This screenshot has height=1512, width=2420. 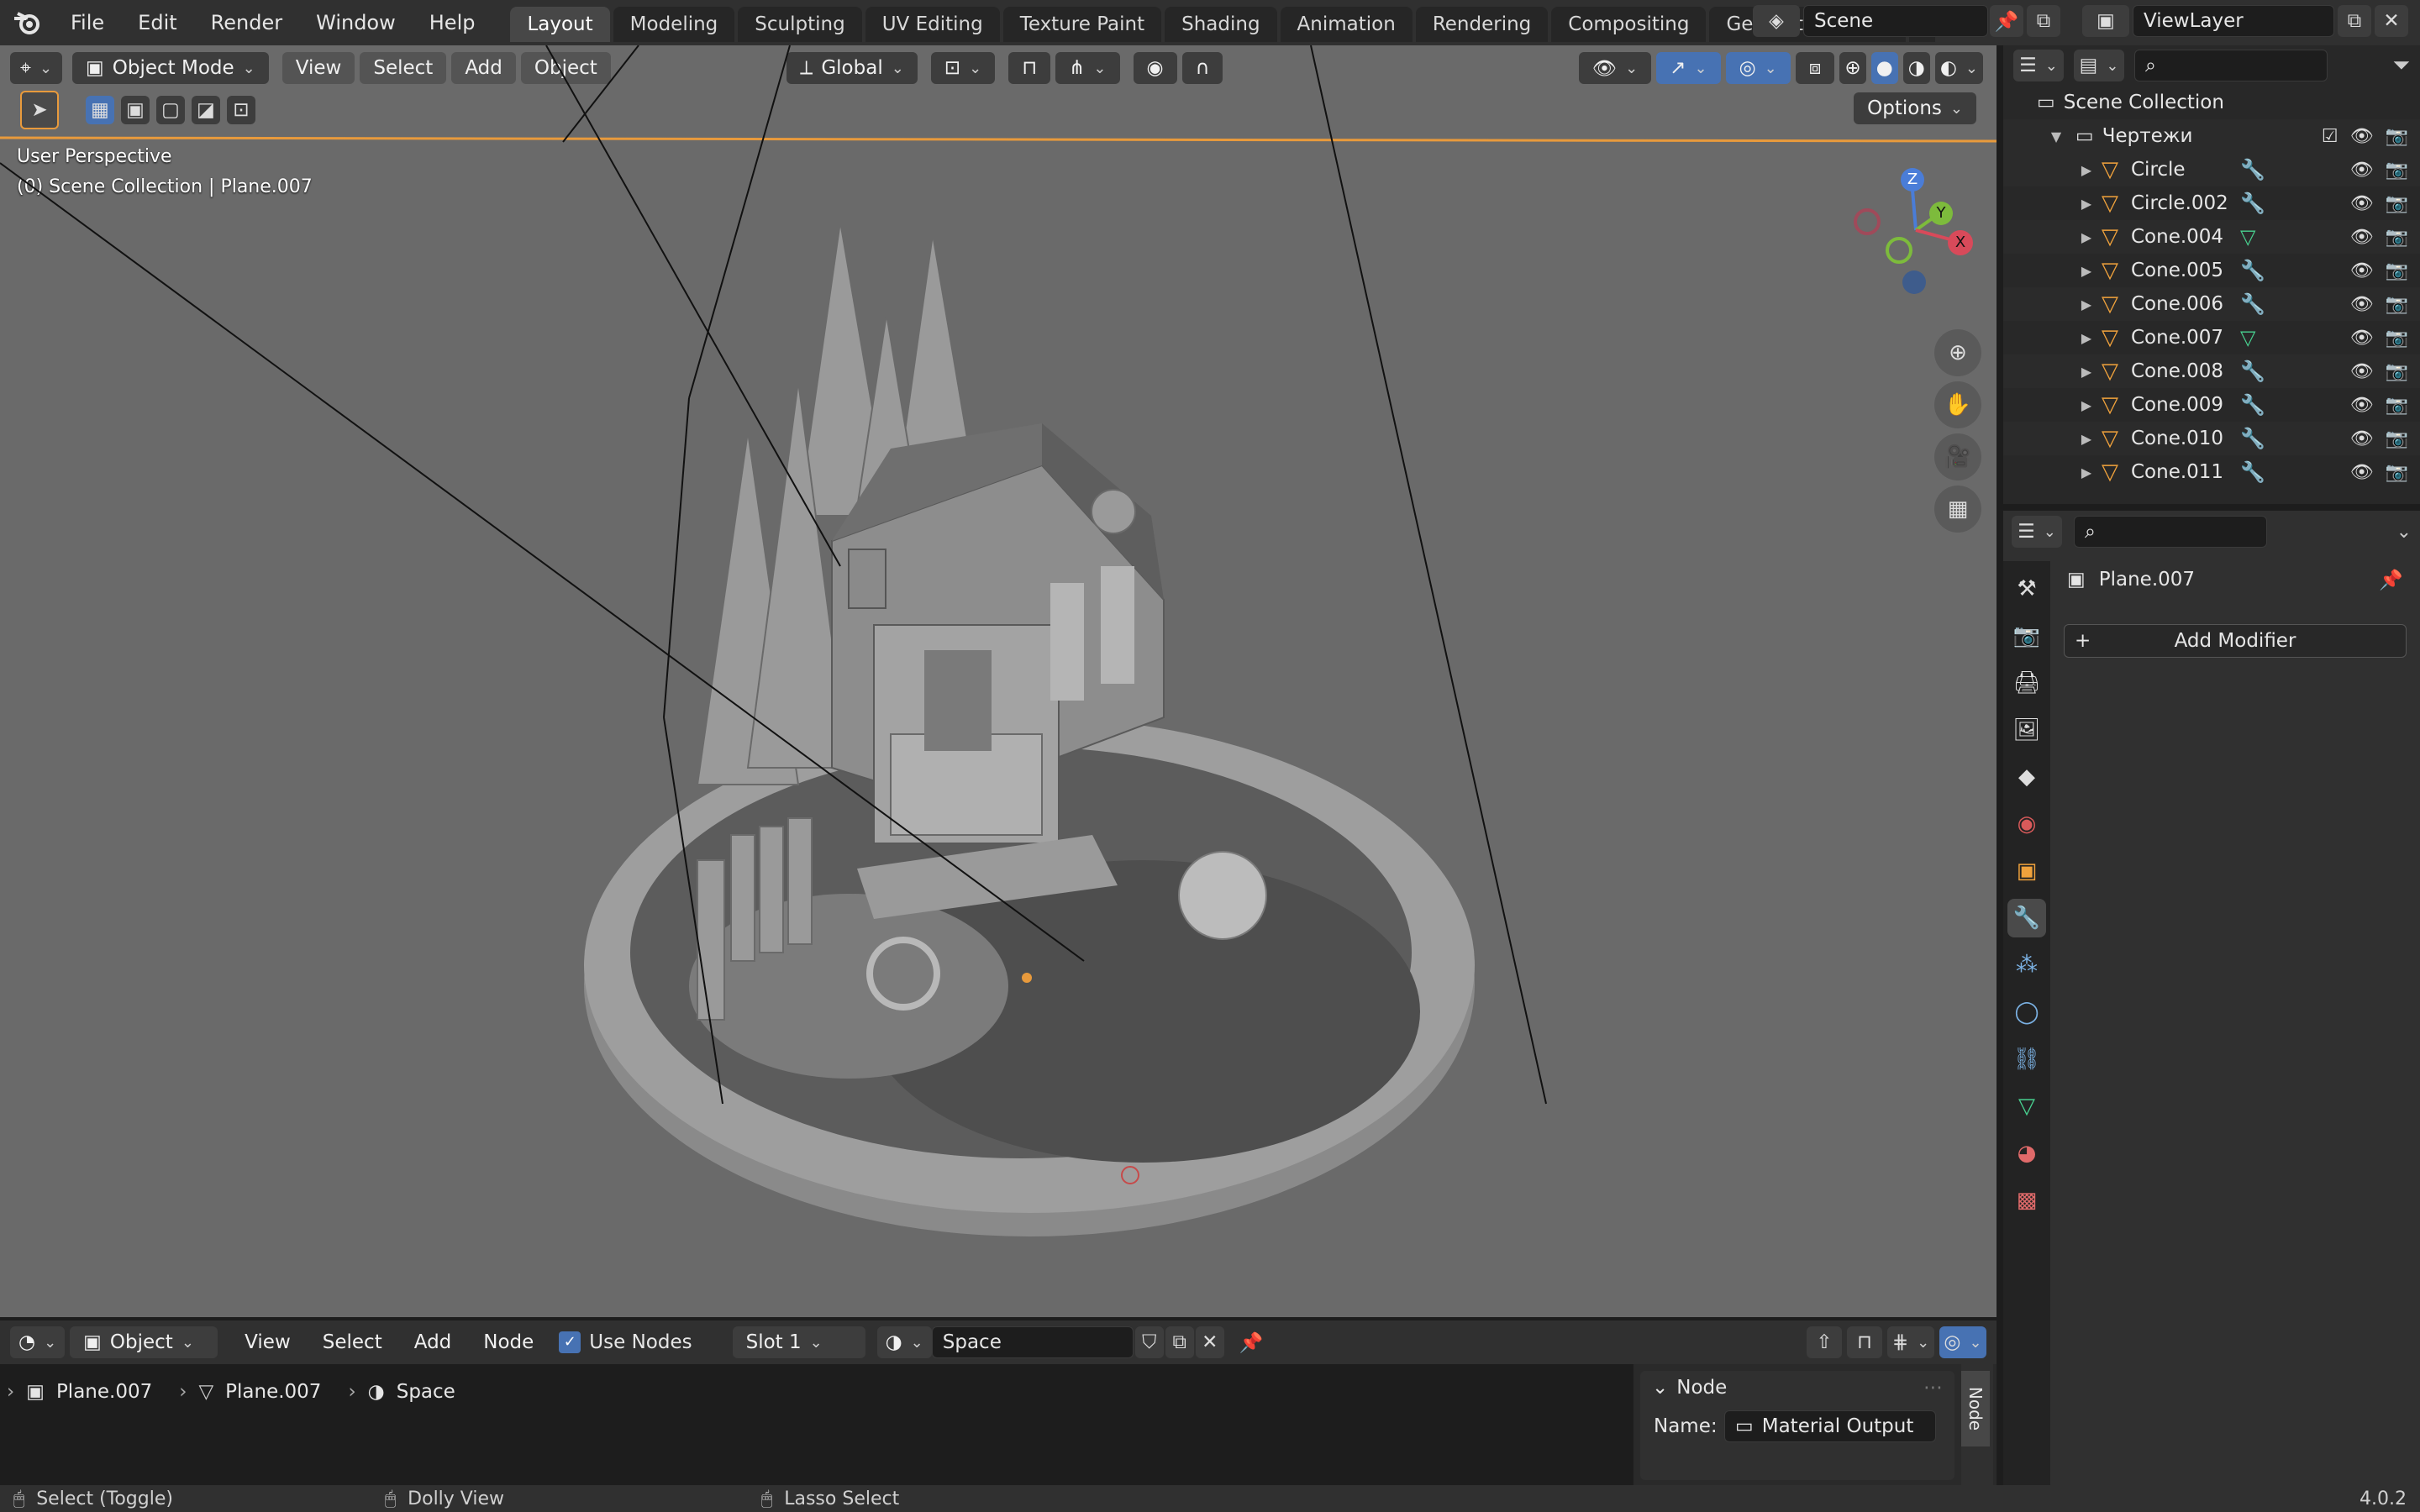 I want to click on menu-edit: Edit, so click(x=157, y=22).